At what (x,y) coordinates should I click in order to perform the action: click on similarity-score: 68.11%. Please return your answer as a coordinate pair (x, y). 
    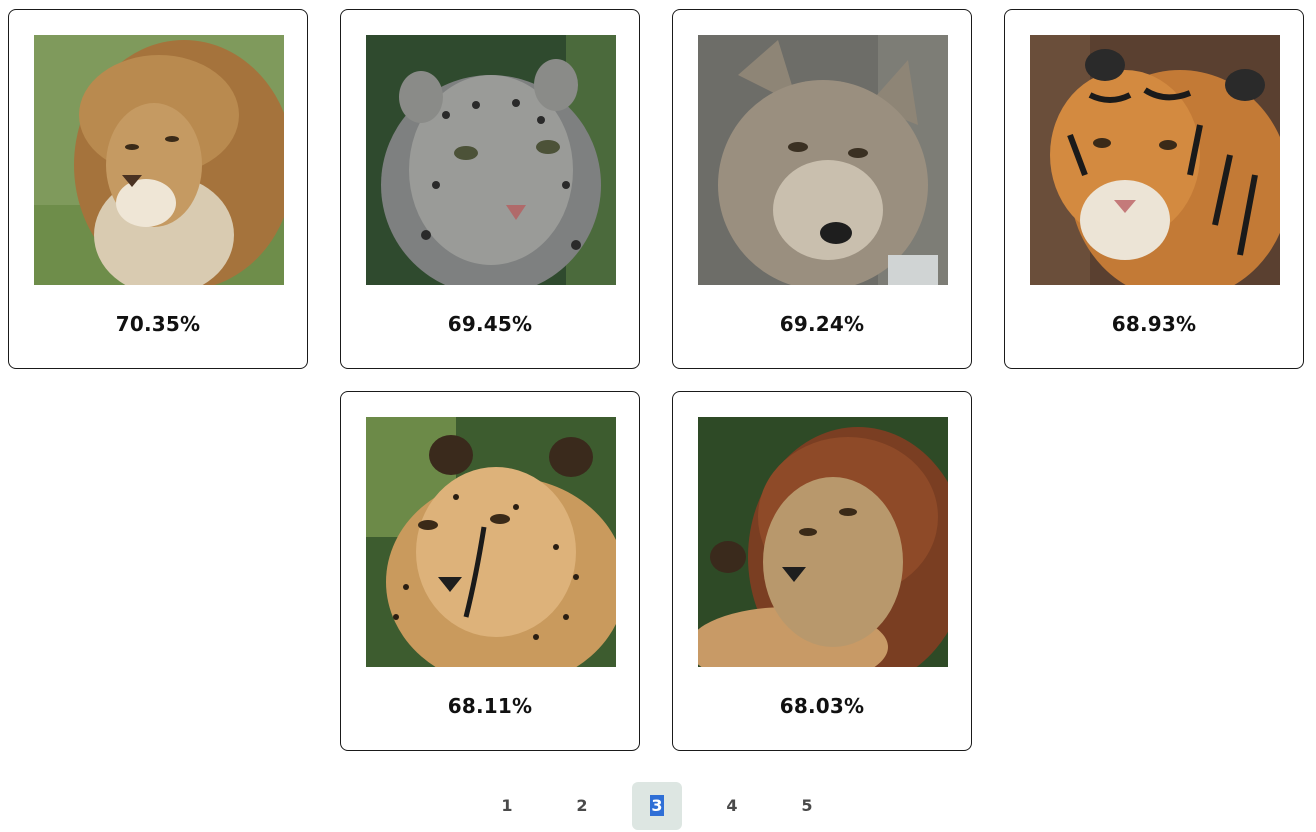
    Looking at the image, I should click on (490, 706).